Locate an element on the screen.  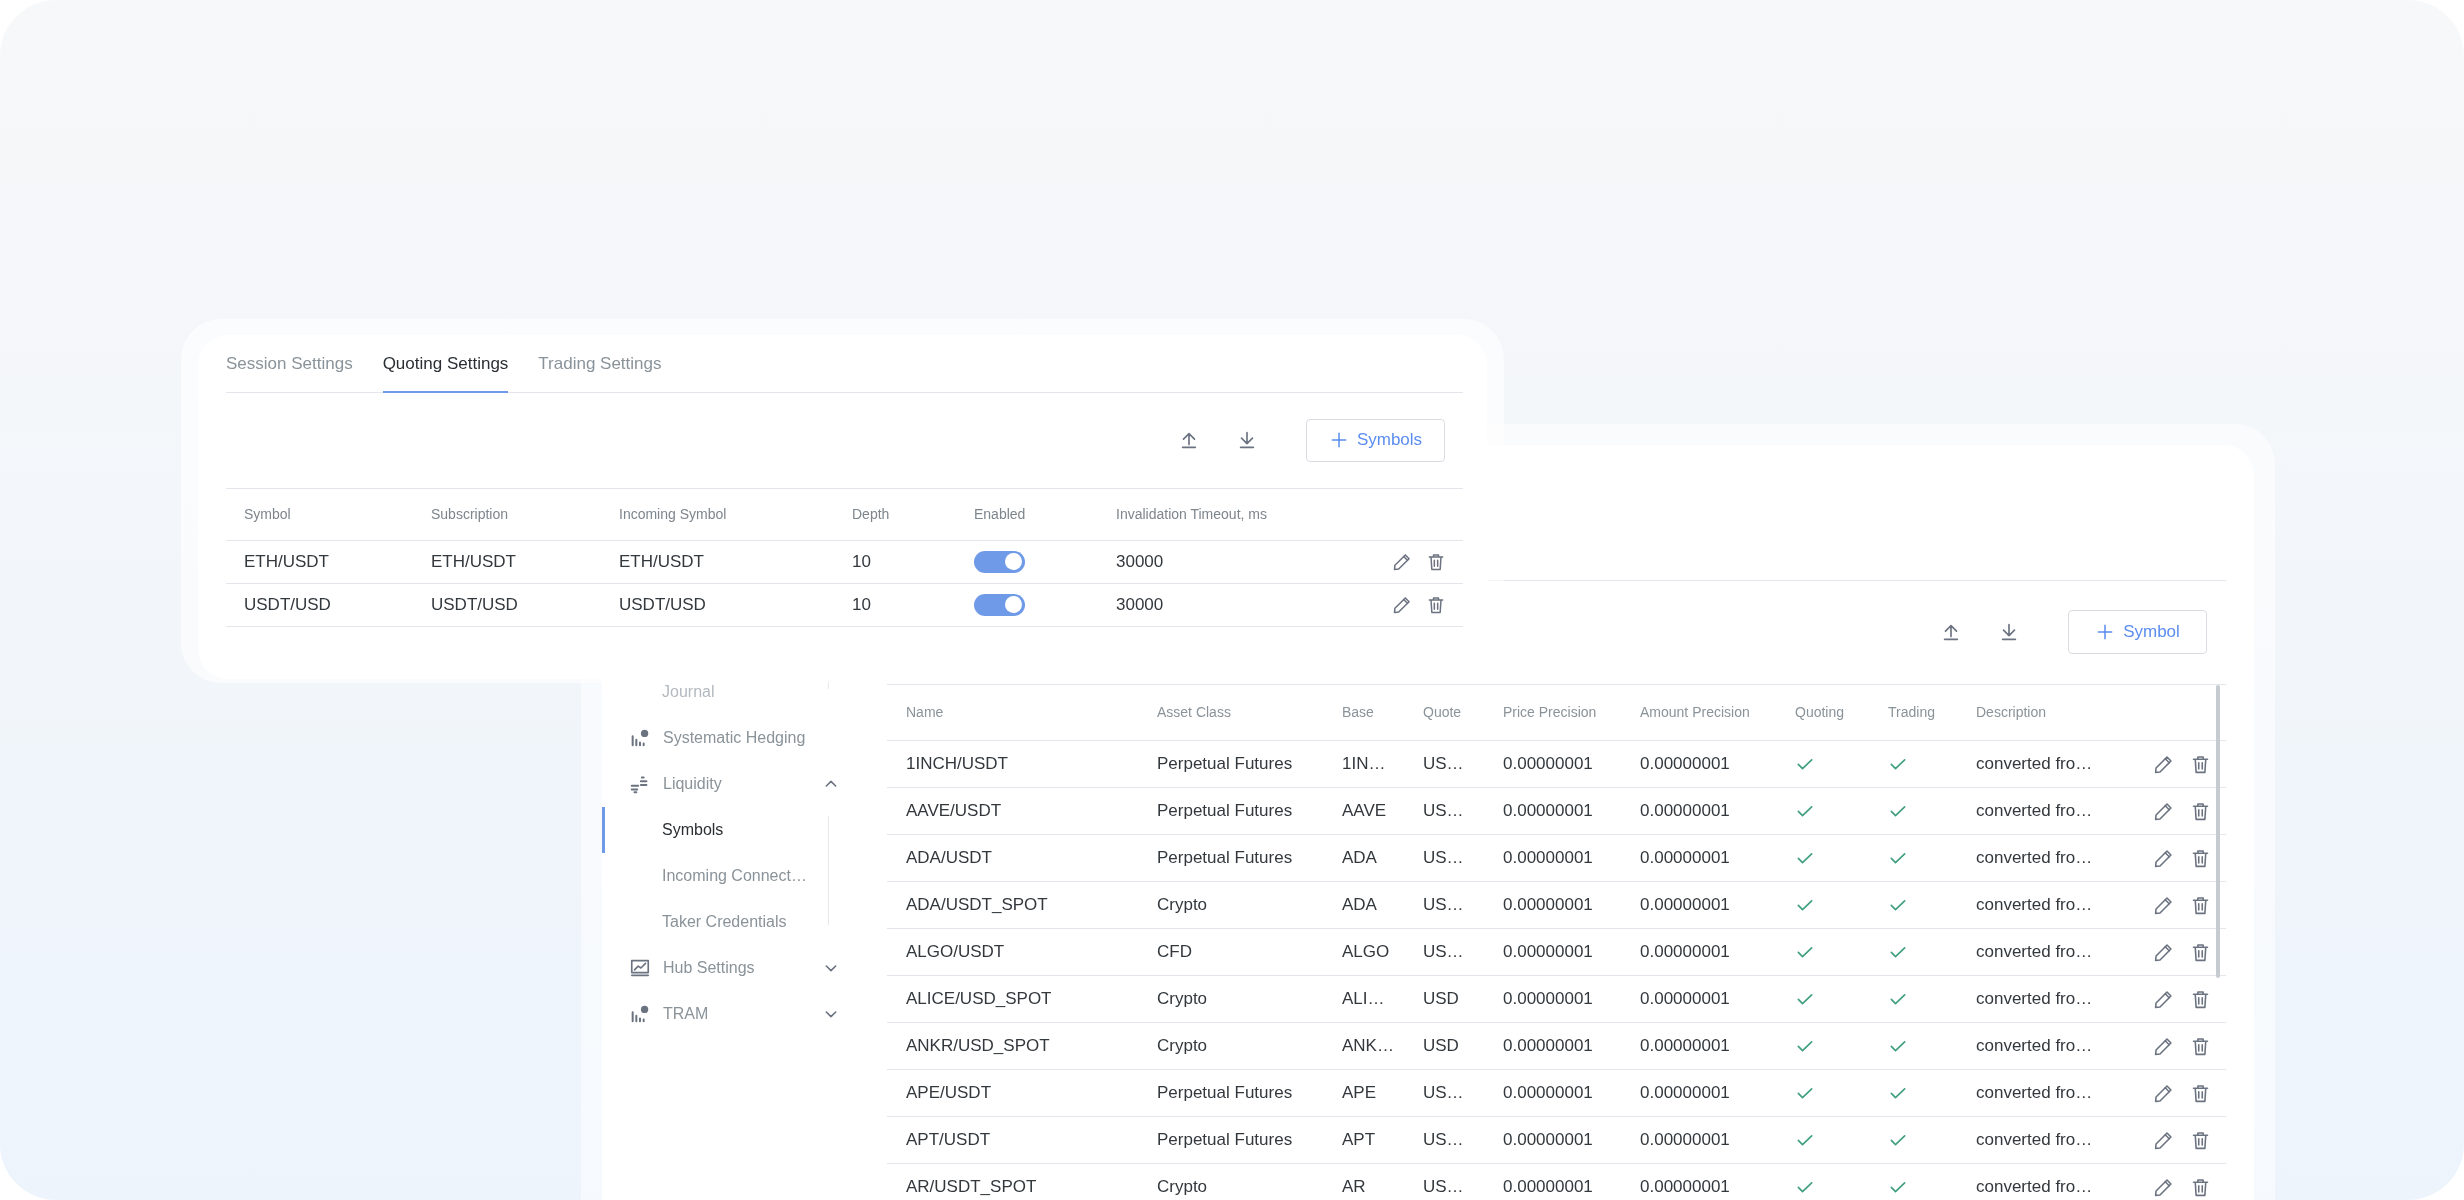
column-header: Price Precision is located at coordinates (1550, 712).